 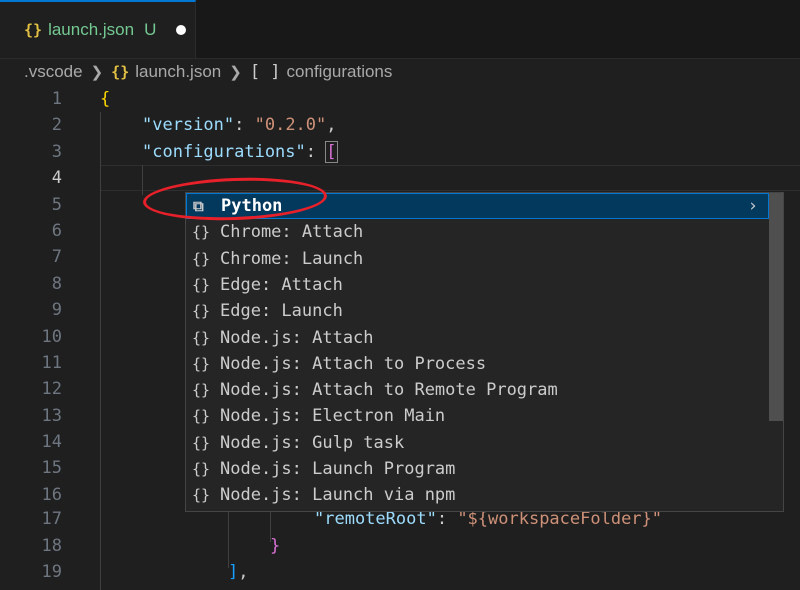 What do you see at coordinates (477, 232) in the screenshot?
I see `suggestion-item: {} Chrome: Attach` at bounding box center [477, 232].